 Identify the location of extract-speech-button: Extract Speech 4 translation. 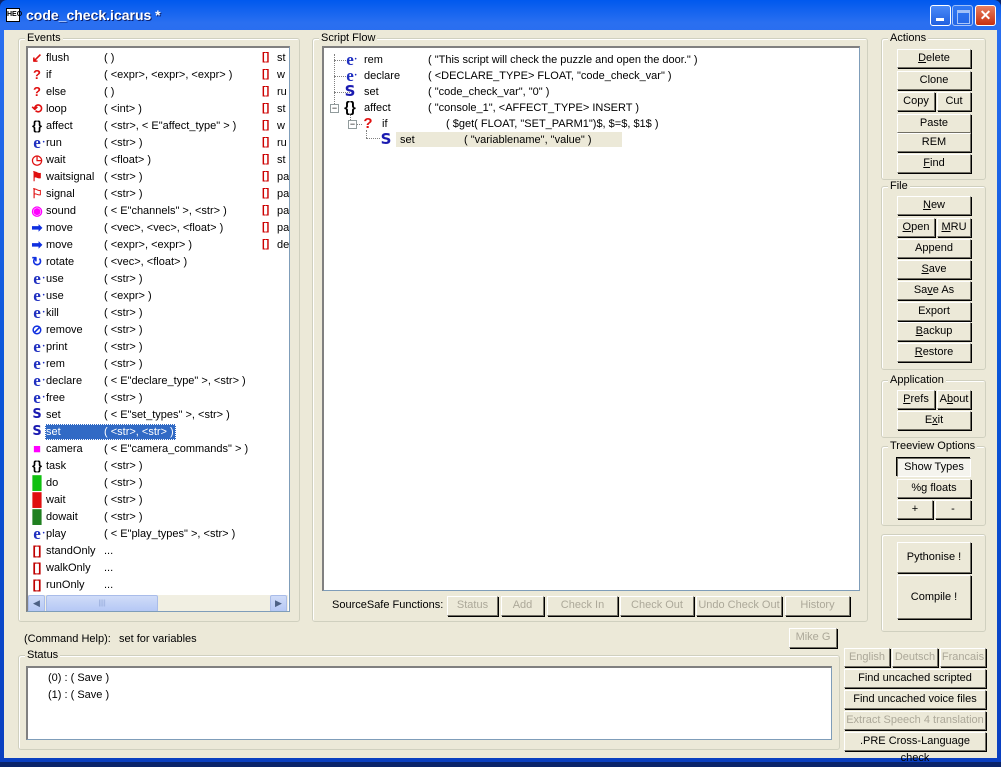
(915, 720).